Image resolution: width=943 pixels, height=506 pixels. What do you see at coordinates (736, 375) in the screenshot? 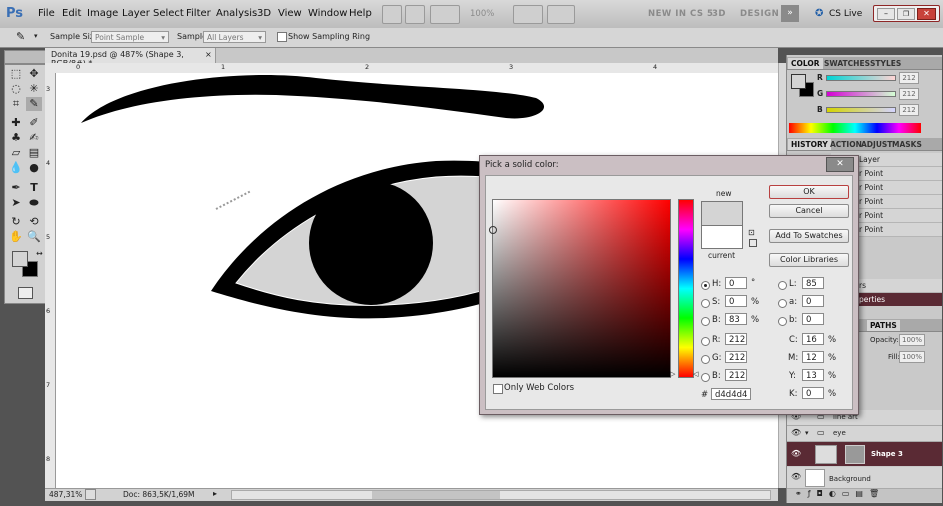
I see `blue-field: 212` at bounding box center [736, 375].